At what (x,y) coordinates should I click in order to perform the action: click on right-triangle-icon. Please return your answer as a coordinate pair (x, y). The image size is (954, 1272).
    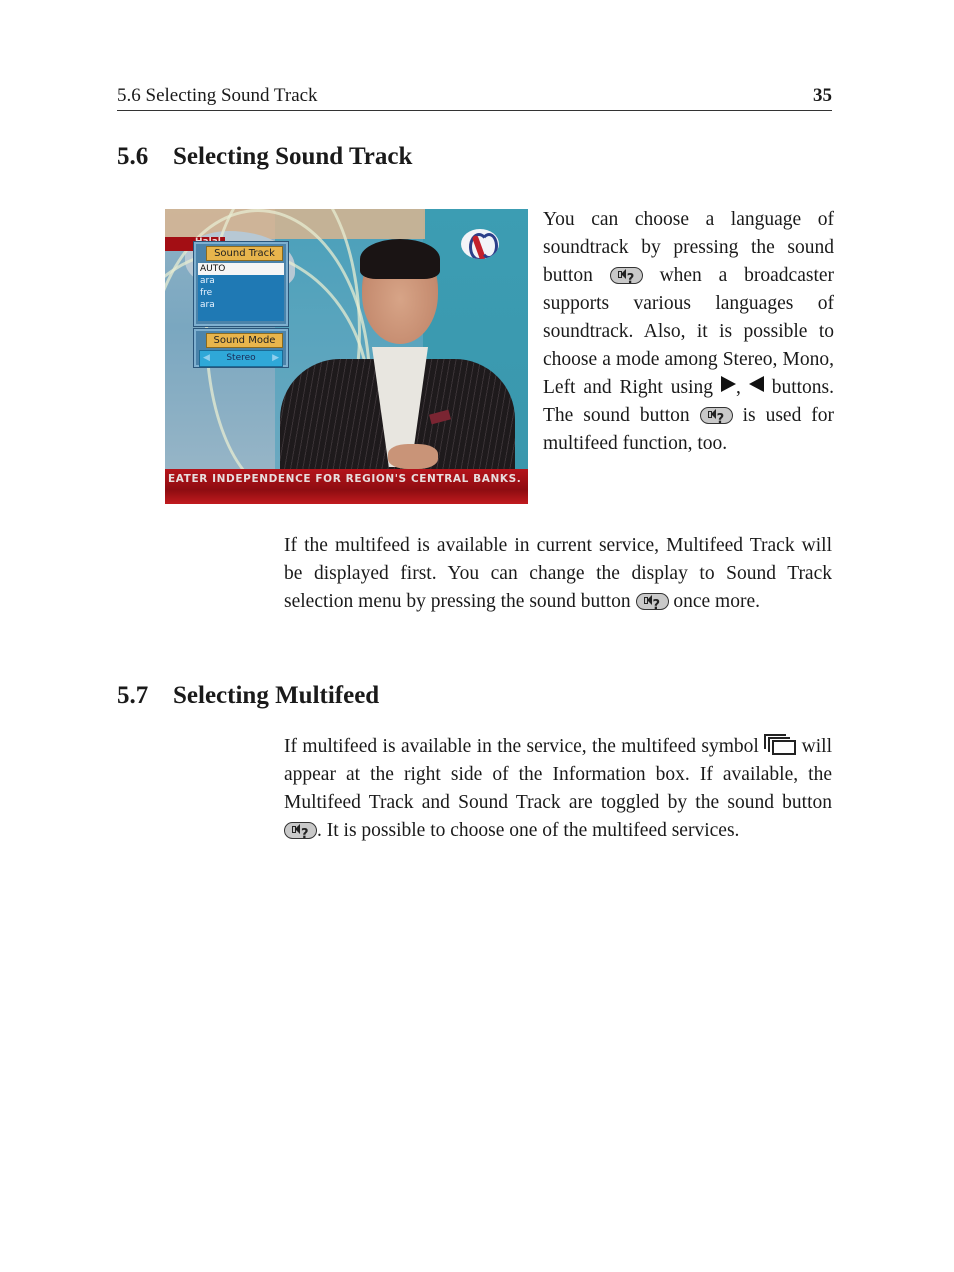
    Looking at the image, I should click on (728, 384).